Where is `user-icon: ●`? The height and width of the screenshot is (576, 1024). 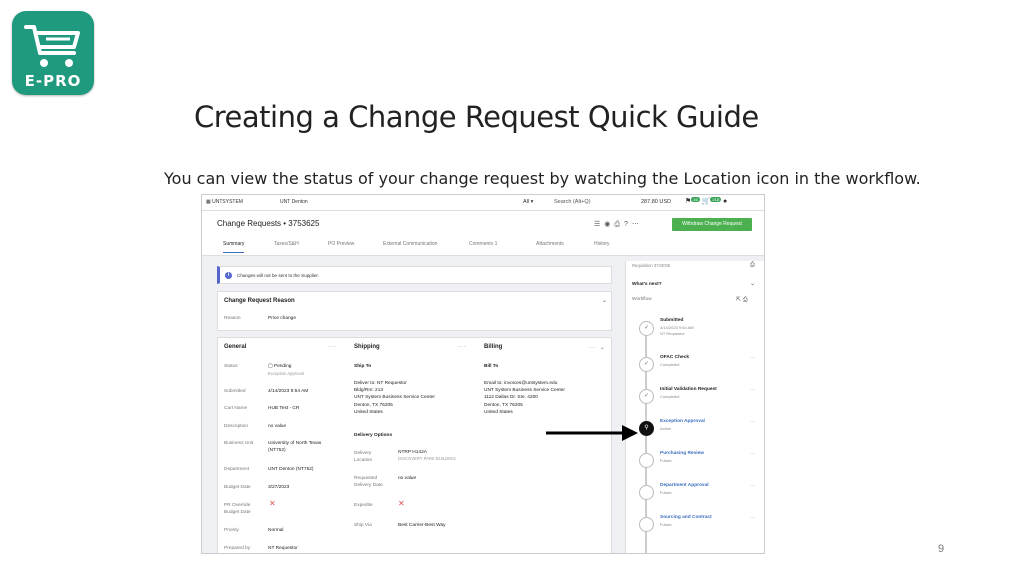 user-icon: ● is located at coordinates (725, 201).